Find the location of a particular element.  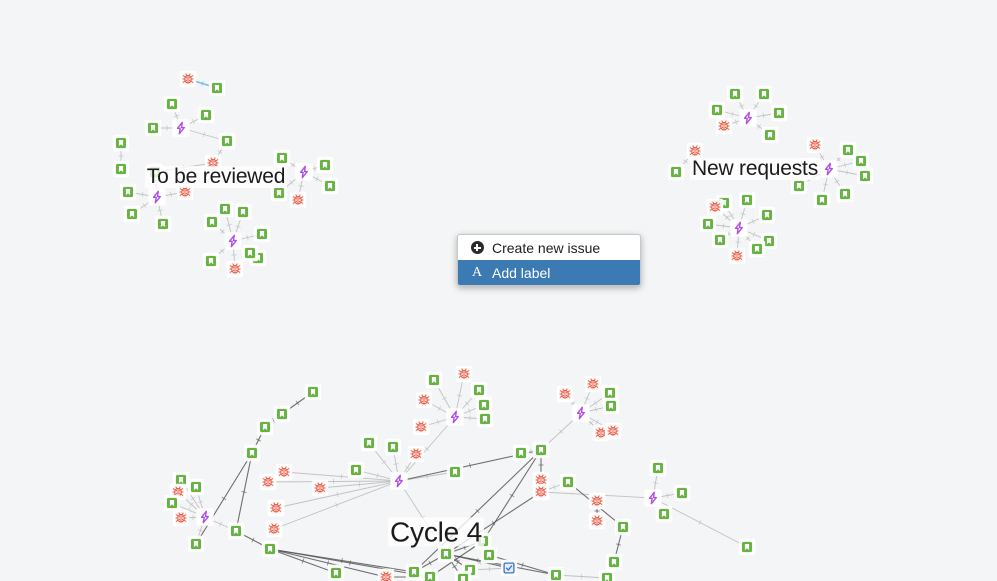

menu-item-add-label: A Add label is located at coordinates (549, 272).